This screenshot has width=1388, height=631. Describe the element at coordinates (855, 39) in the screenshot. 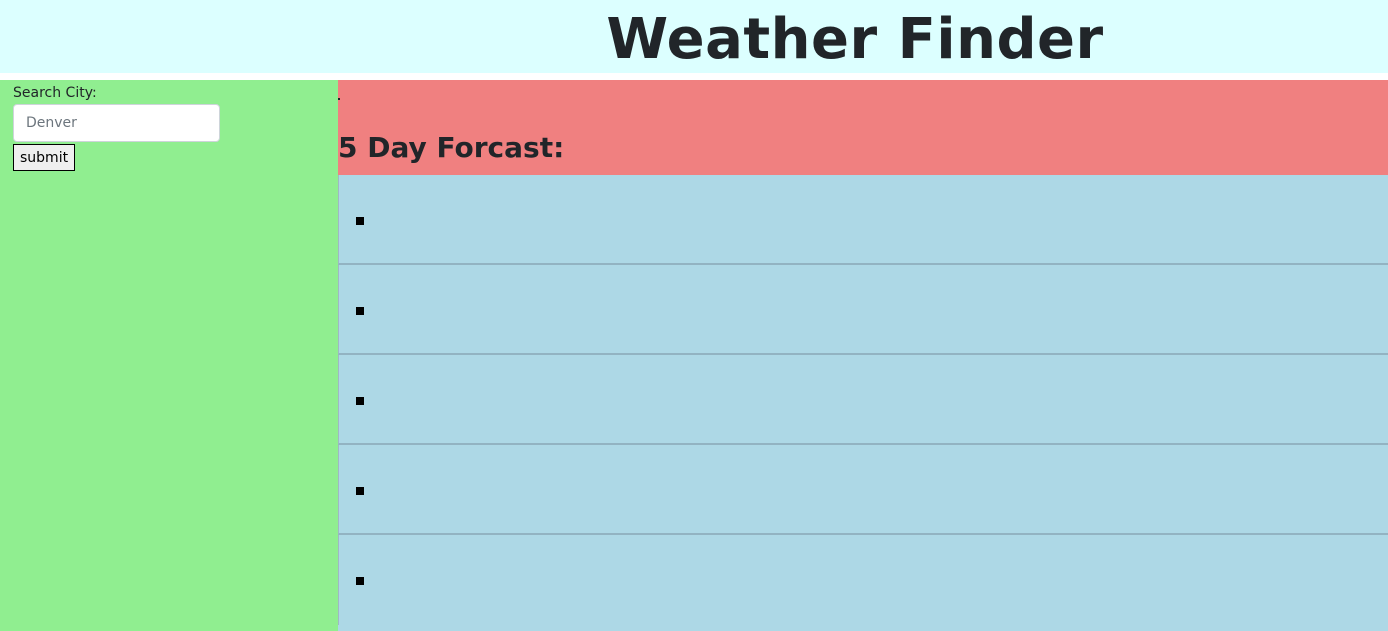

I see `page-title: Weather Finder` at that location.